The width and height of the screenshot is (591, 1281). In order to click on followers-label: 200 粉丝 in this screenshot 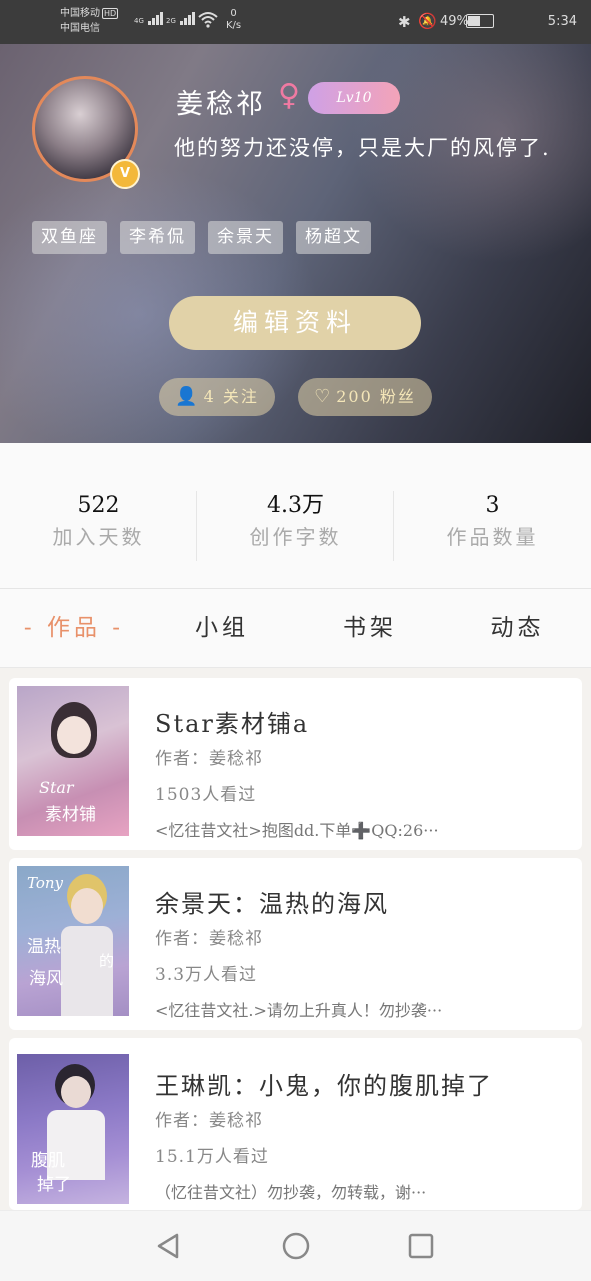, I will do `click(376, 396)`.